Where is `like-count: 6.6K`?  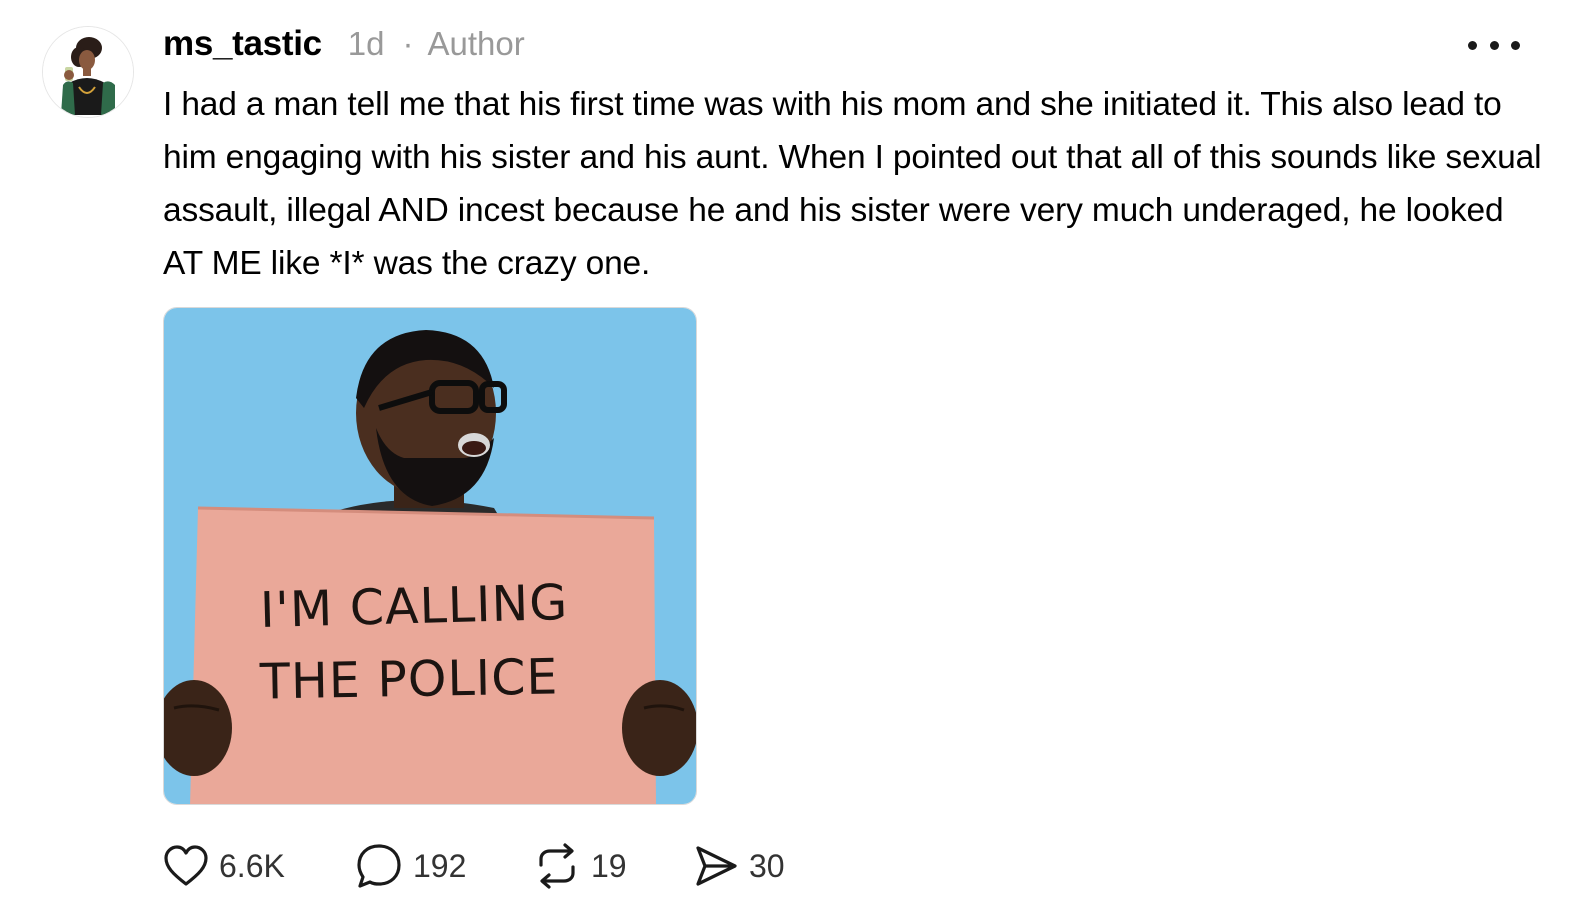
like-count: 6.6K is located at coordinates (252, 865).